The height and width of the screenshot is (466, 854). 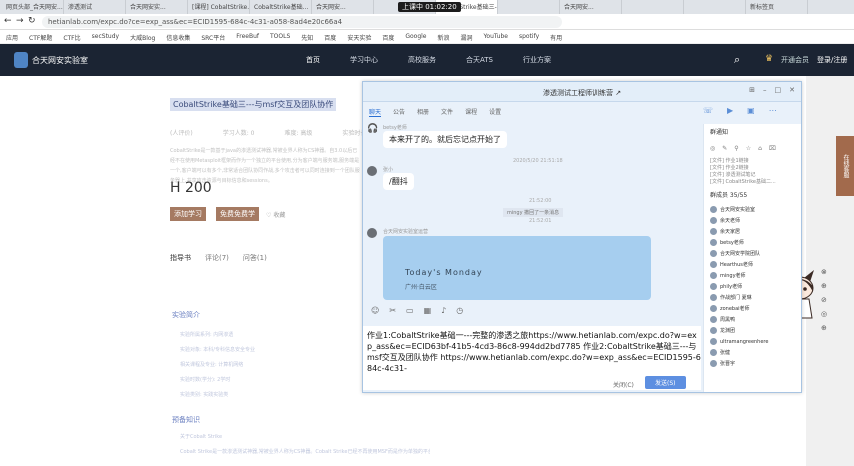 I want to click on favorite-button: ♡ 收藏, so click(x=275, y=214).